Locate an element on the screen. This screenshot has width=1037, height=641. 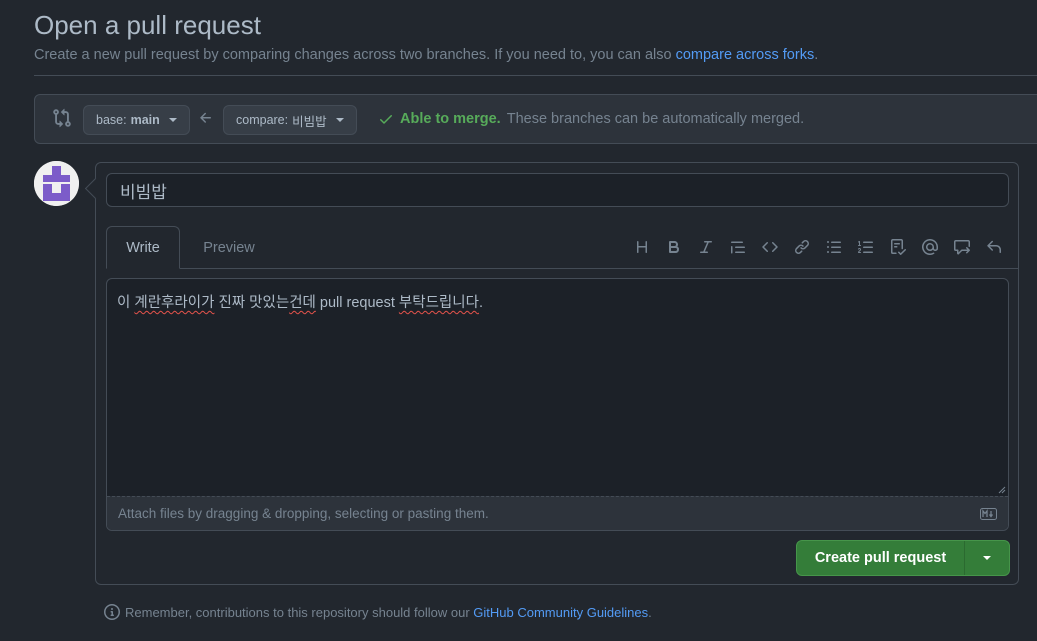
compare-value: 비빔밥 is located at coordinates (309, 121).